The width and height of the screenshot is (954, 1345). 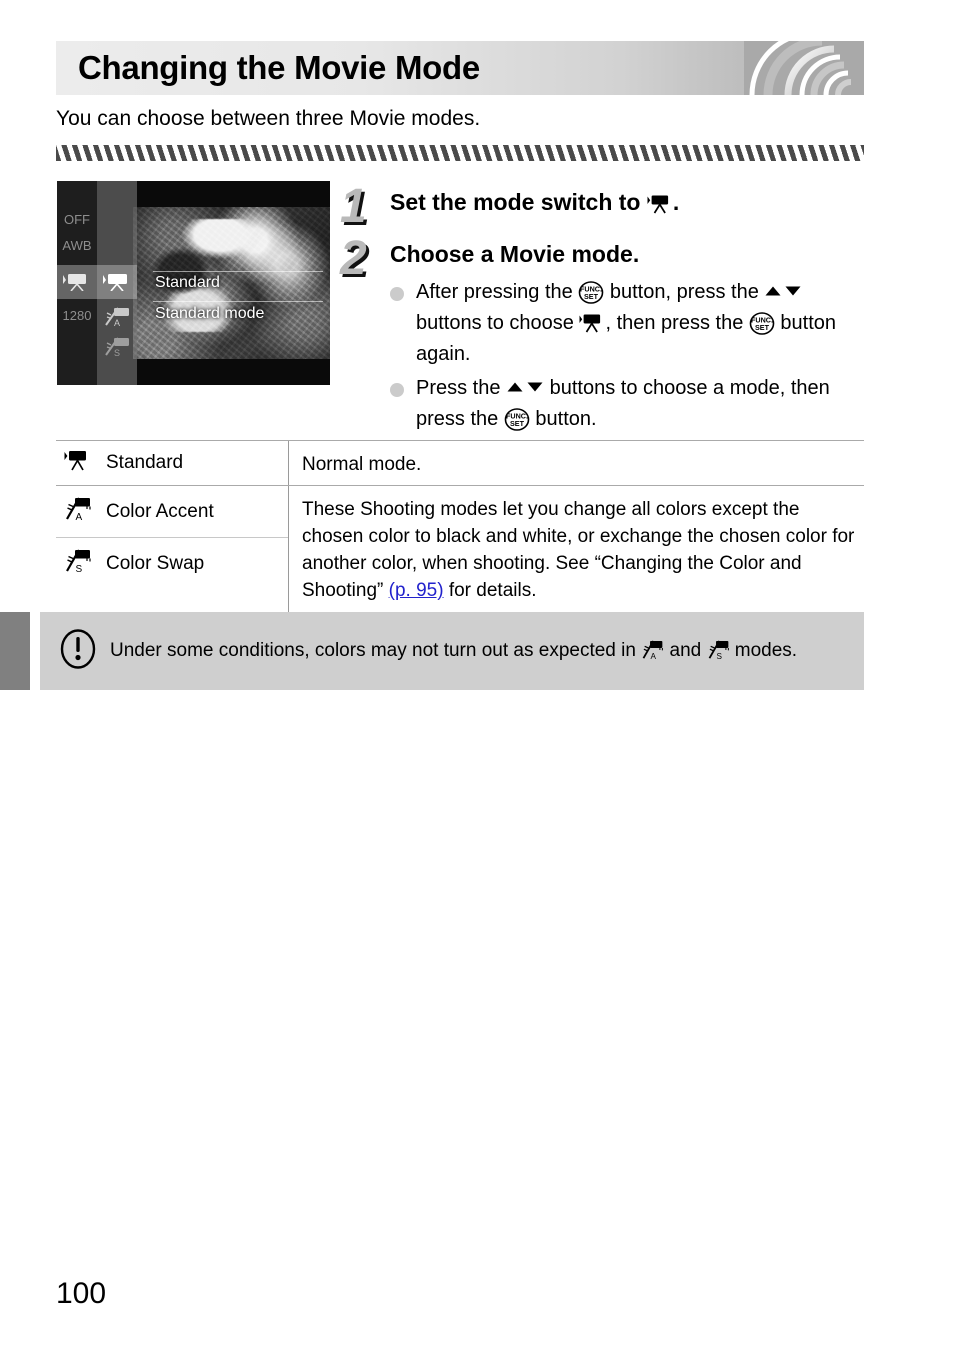 I want to click on func-item-resolution: 1280, so click(x=77, y=315).